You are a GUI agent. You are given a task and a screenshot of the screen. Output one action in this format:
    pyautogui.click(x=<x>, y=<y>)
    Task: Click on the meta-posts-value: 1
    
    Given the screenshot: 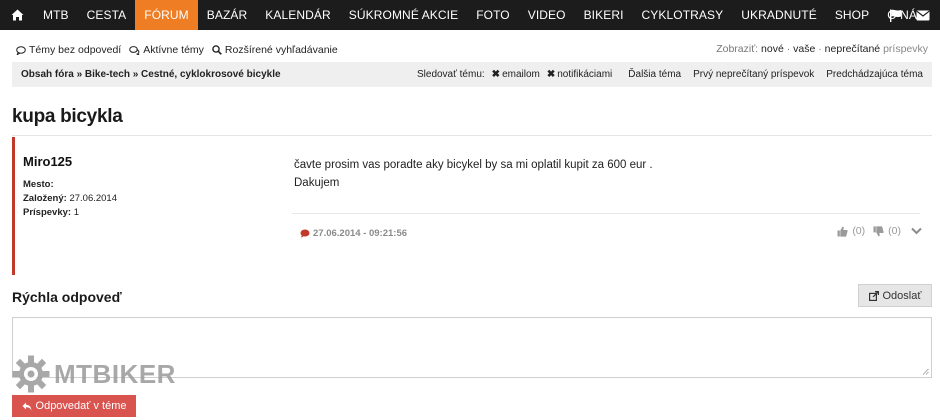 What is the action you would take?
    pyautogui.click(x=76, y=212)
    